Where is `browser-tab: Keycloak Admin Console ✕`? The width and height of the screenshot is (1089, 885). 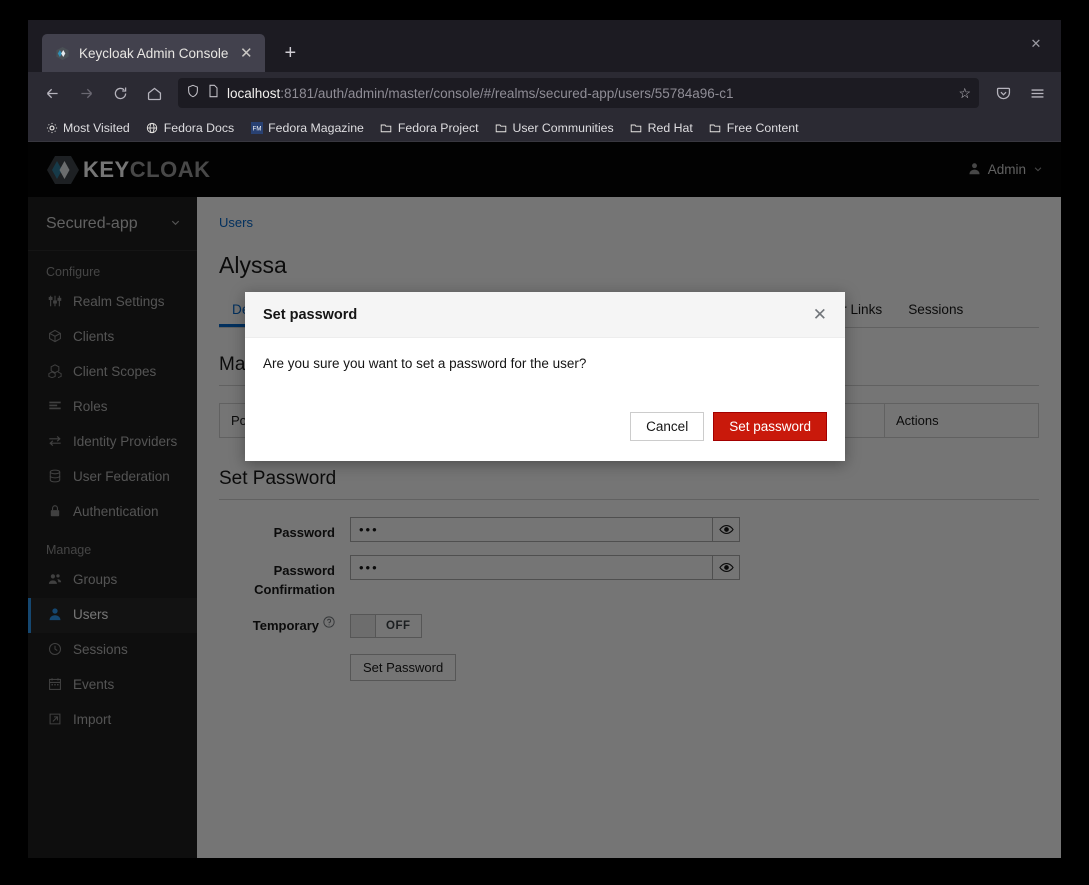
browser-tab: Keycloak Admin Console ✕ is located at coordinates (154, 53).